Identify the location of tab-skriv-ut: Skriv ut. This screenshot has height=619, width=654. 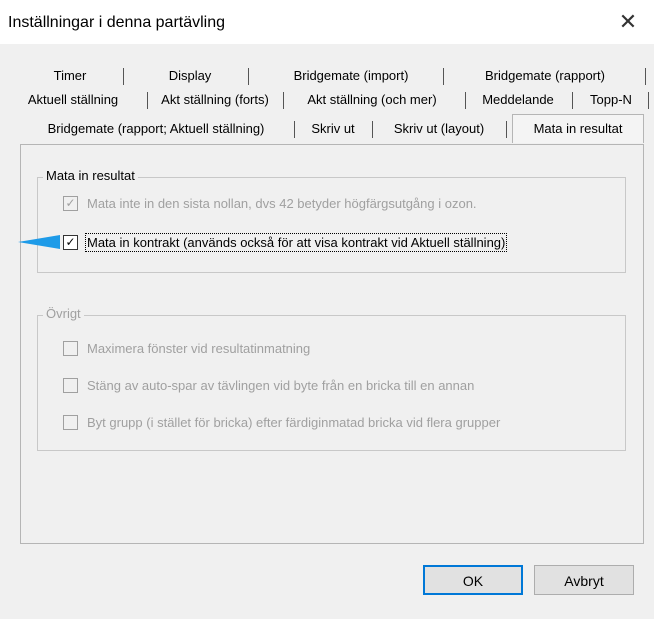
(333, 129).